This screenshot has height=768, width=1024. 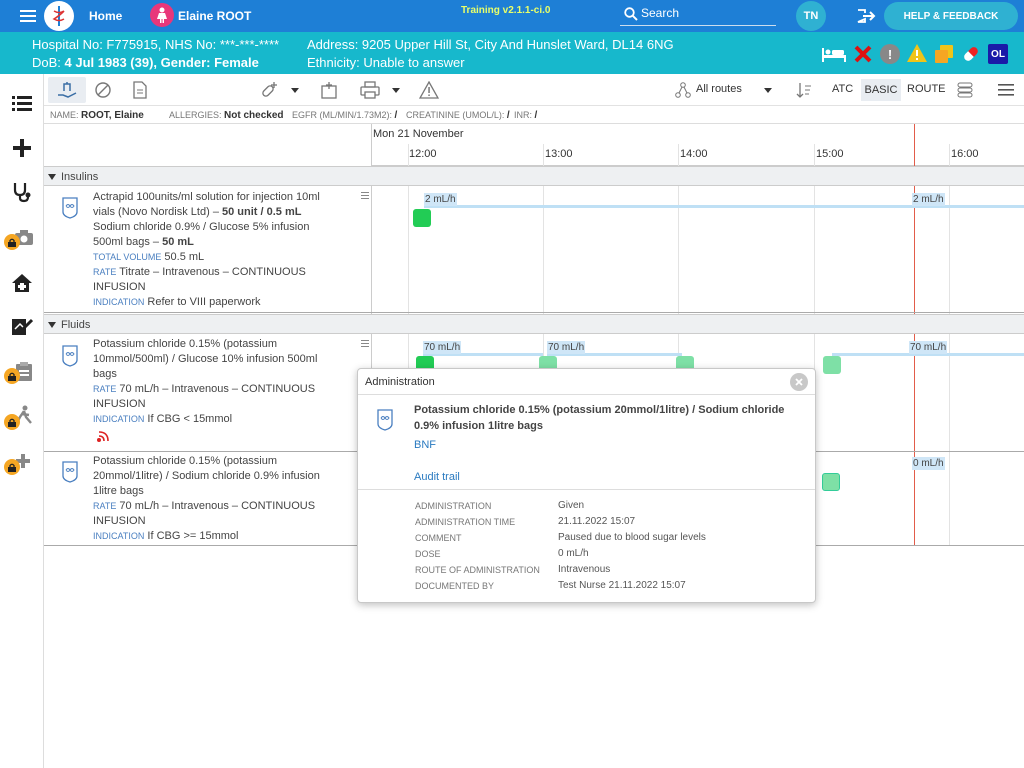 I want to click on routes-select: All routes, so click(x=719, y=89).